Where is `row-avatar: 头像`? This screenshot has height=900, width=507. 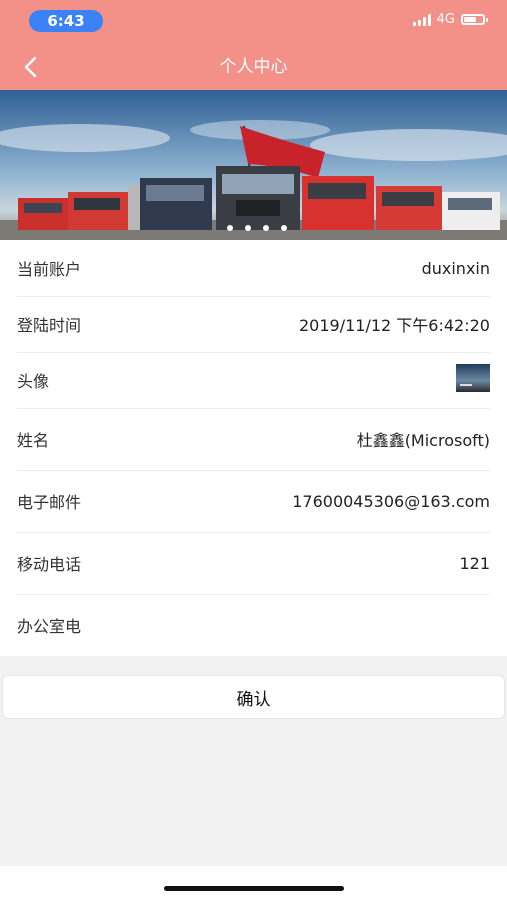 row-avatar: 头像 is located at coordinates (253, 380).